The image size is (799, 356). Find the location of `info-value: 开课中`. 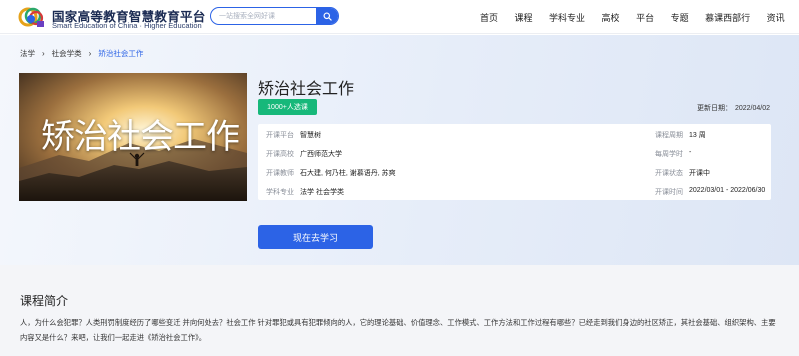

info-value: 开课中 is located at coordinates (699, 173).